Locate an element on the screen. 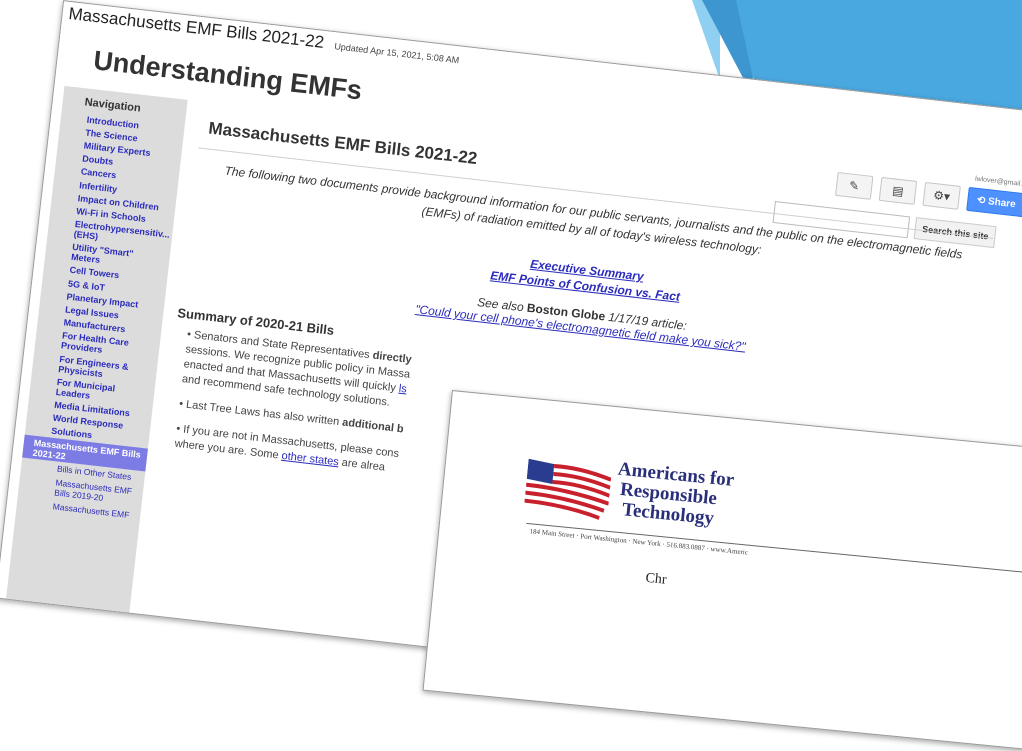  updated-timestamp: Updated Apr 15, 2021, 5:08 AM is located at coordinates (396, 53).